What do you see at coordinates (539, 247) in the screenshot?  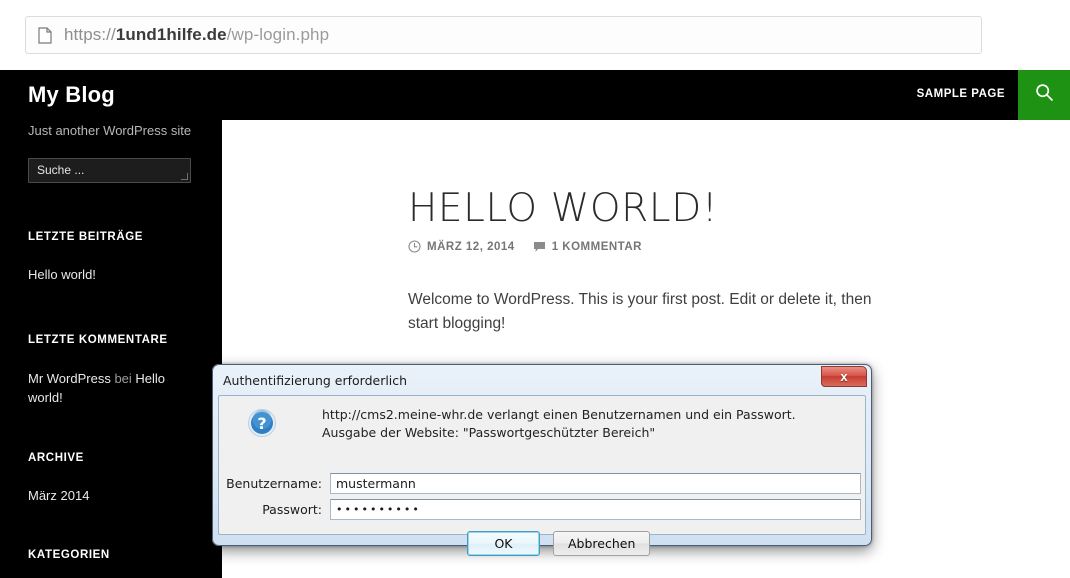 I see `comment-icon` at bounding box center [539, 247].